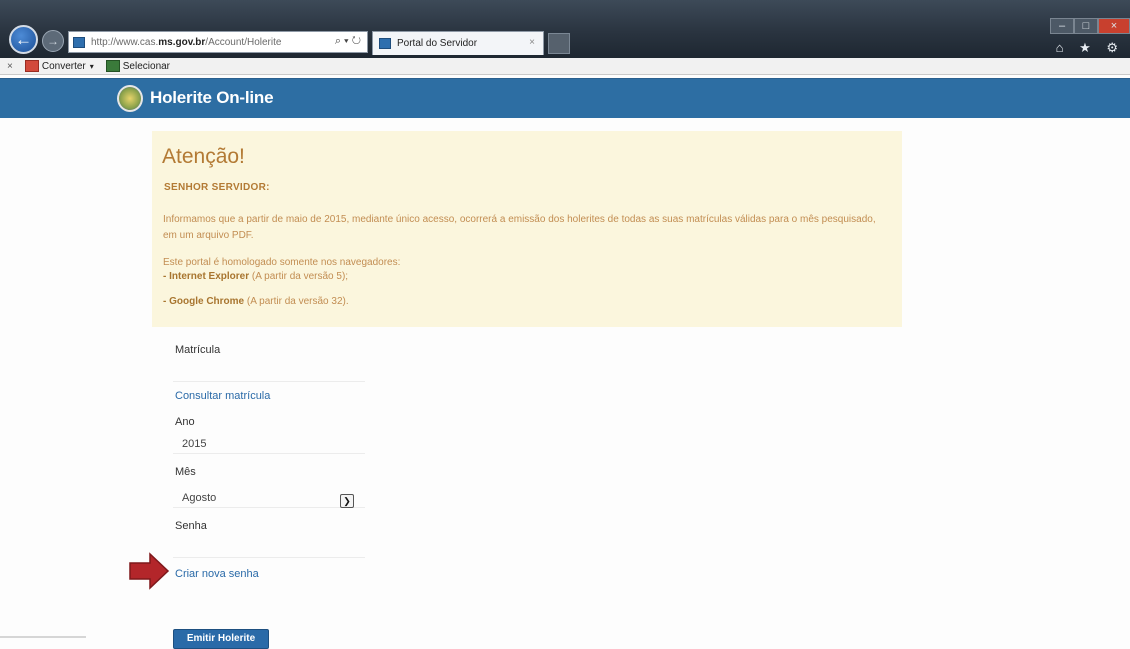 This screenshot has width=1130, height=649. I want to click on emitir-holerite-button: Emitir Holerite, so click(221, 639).